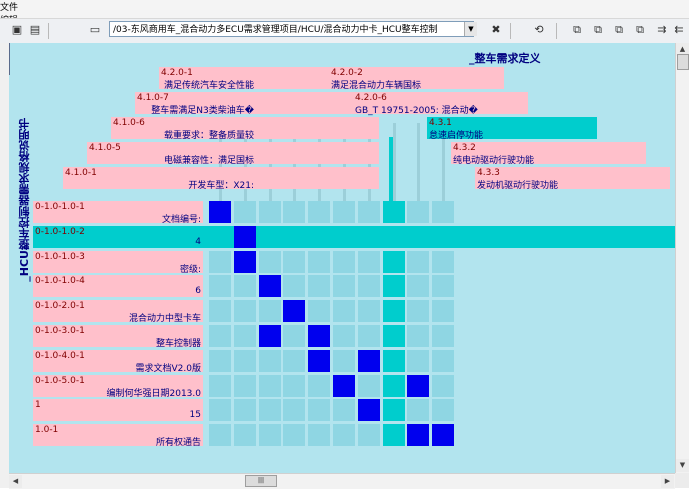 Image resolution: width=689 pixels, height=489 pixels. I want to click on link-copy-icon: ⧉, so click(640, 30).